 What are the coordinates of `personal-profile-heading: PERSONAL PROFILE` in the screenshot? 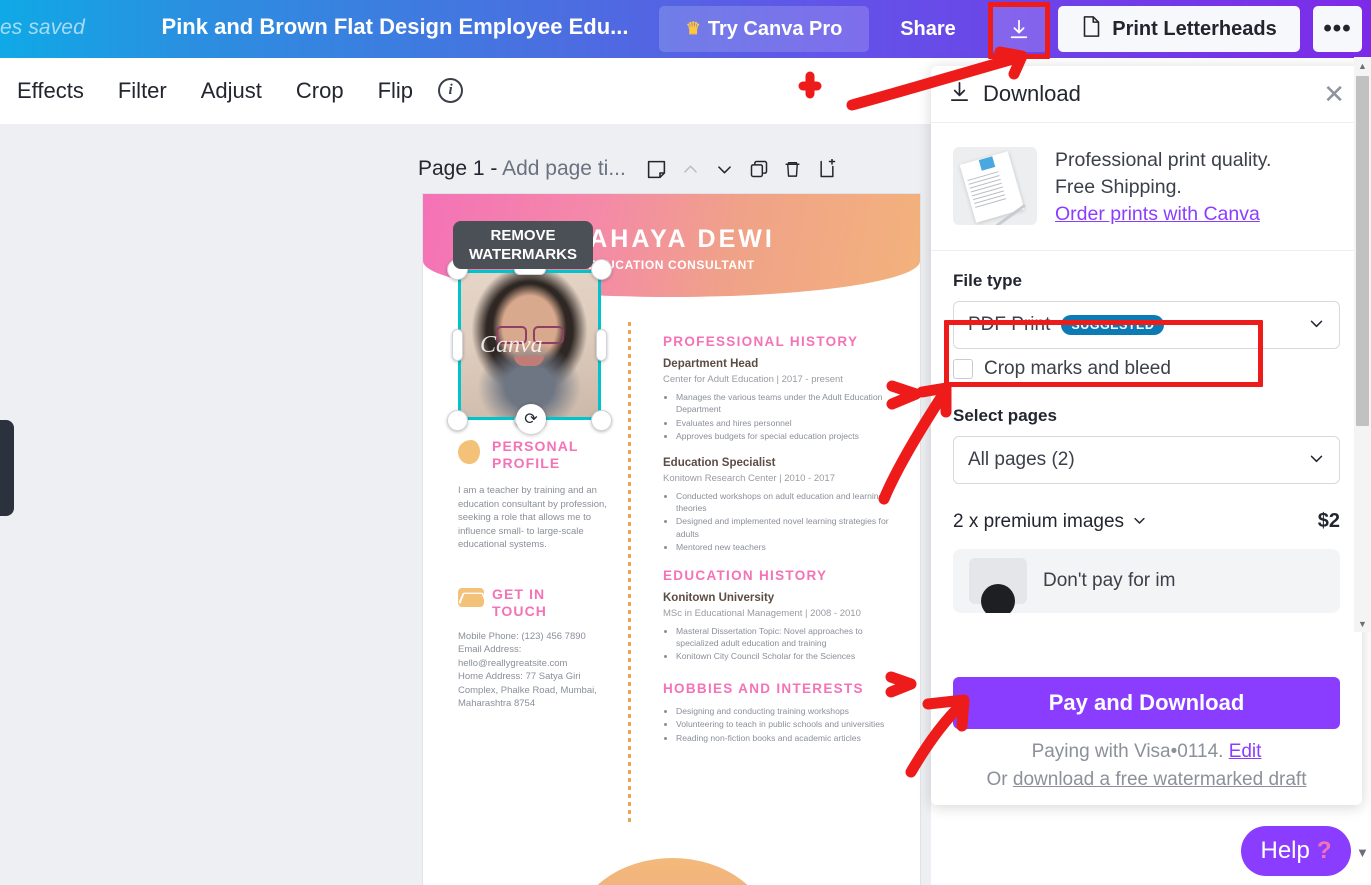 It's located at (534, 459).